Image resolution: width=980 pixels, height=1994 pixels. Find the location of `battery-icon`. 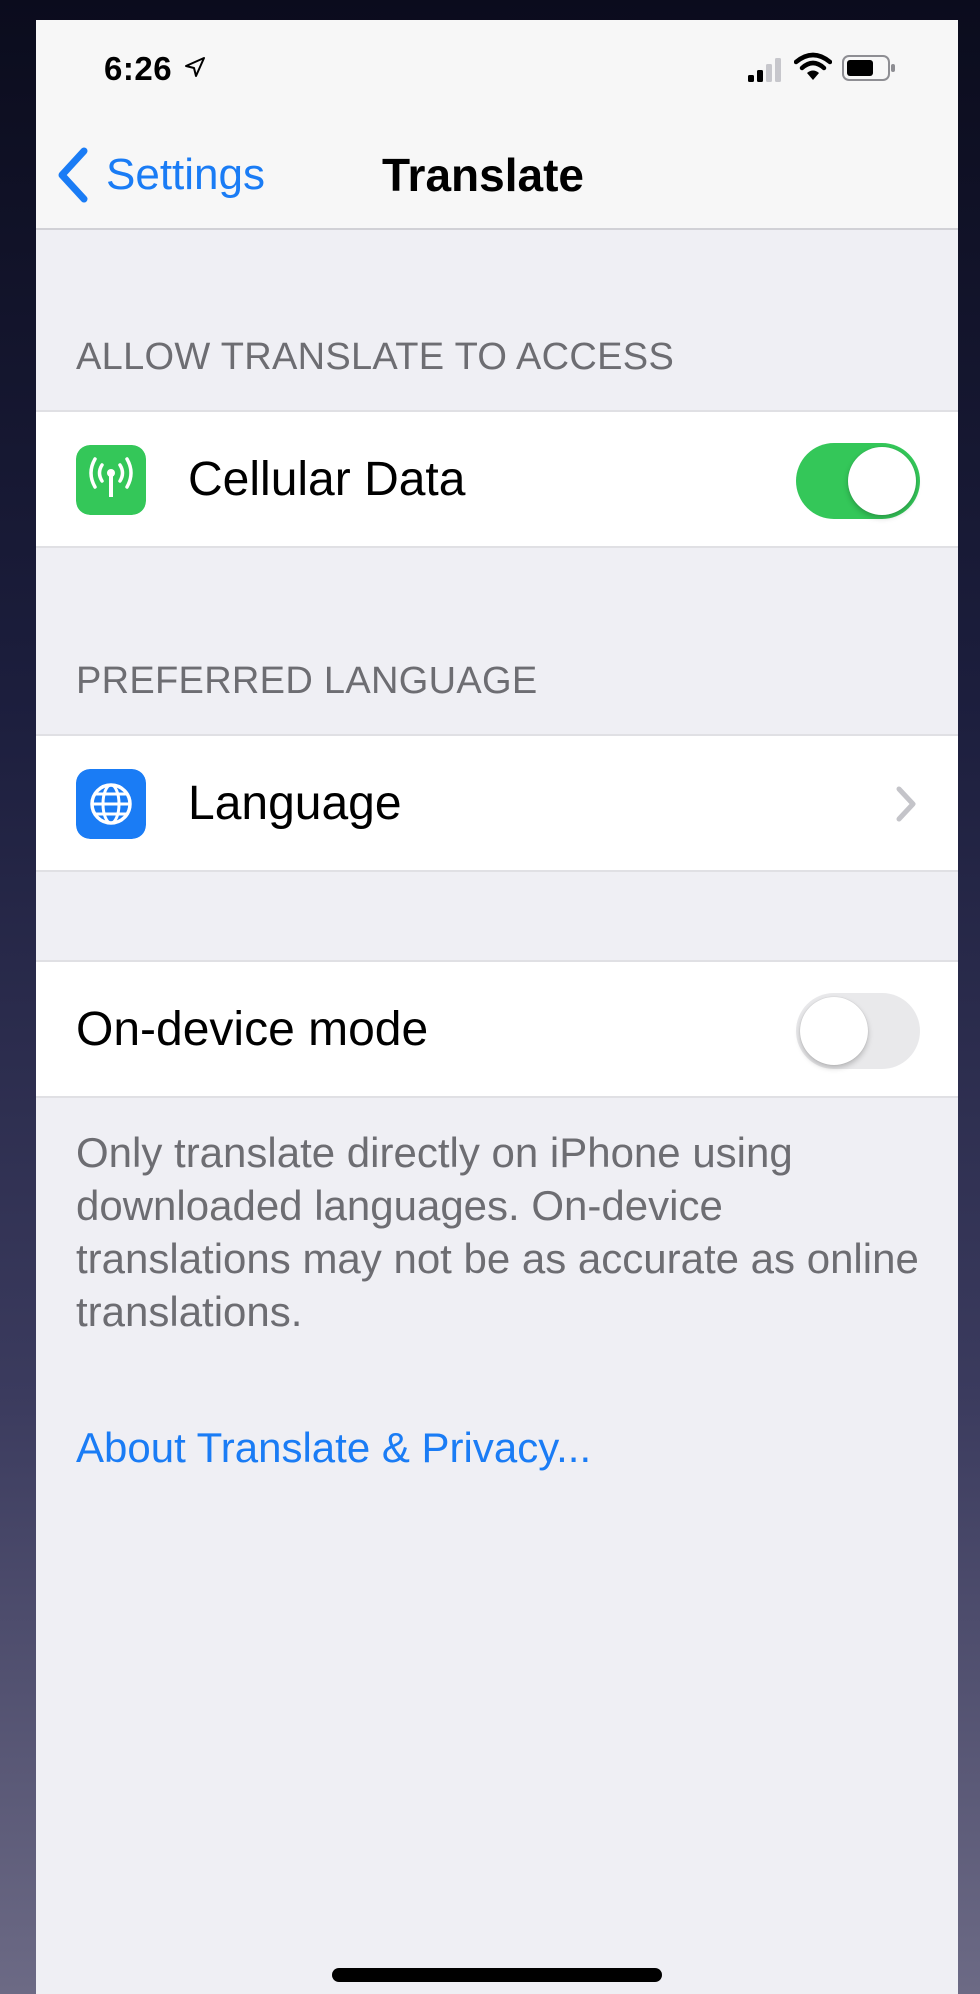

battery-icon is located at coordinates (868, 68).